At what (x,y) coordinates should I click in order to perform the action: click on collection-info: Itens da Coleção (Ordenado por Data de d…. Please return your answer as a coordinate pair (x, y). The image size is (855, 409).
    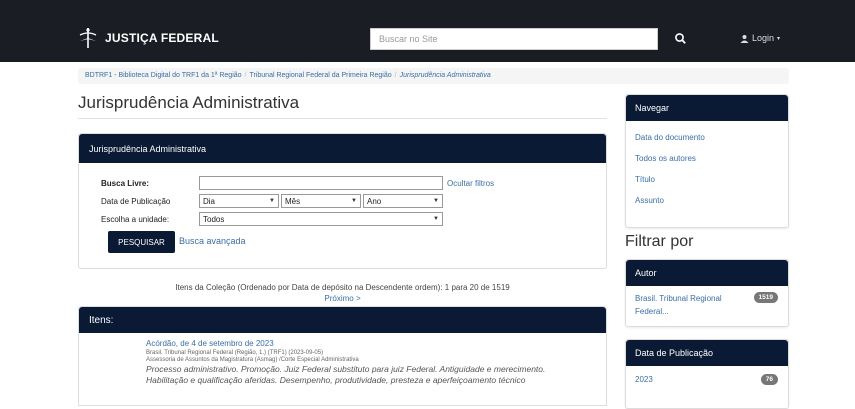
    Looking at the image, I should click on (342, 287).